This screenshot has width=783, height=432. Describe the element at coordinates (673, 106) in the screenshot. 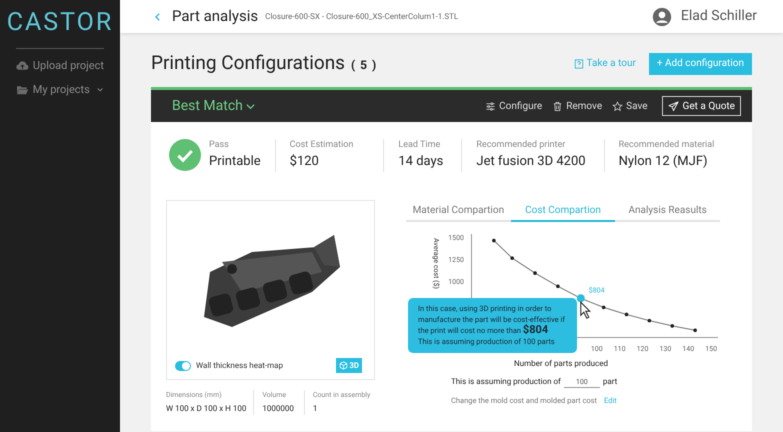

I see `paper-plane-icon` at that location.